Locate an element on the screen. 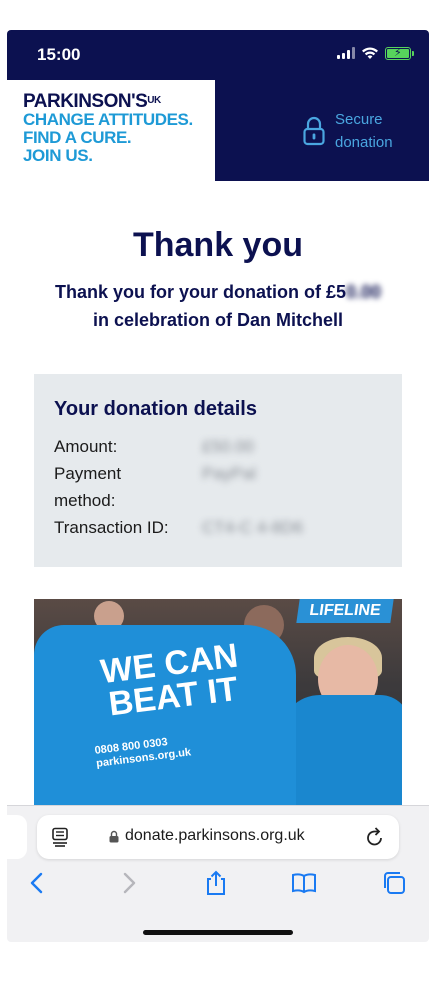 This screenshot has width=438, height=996. secure-donation-badge: Secure donation is located at coordinates (348, 131).